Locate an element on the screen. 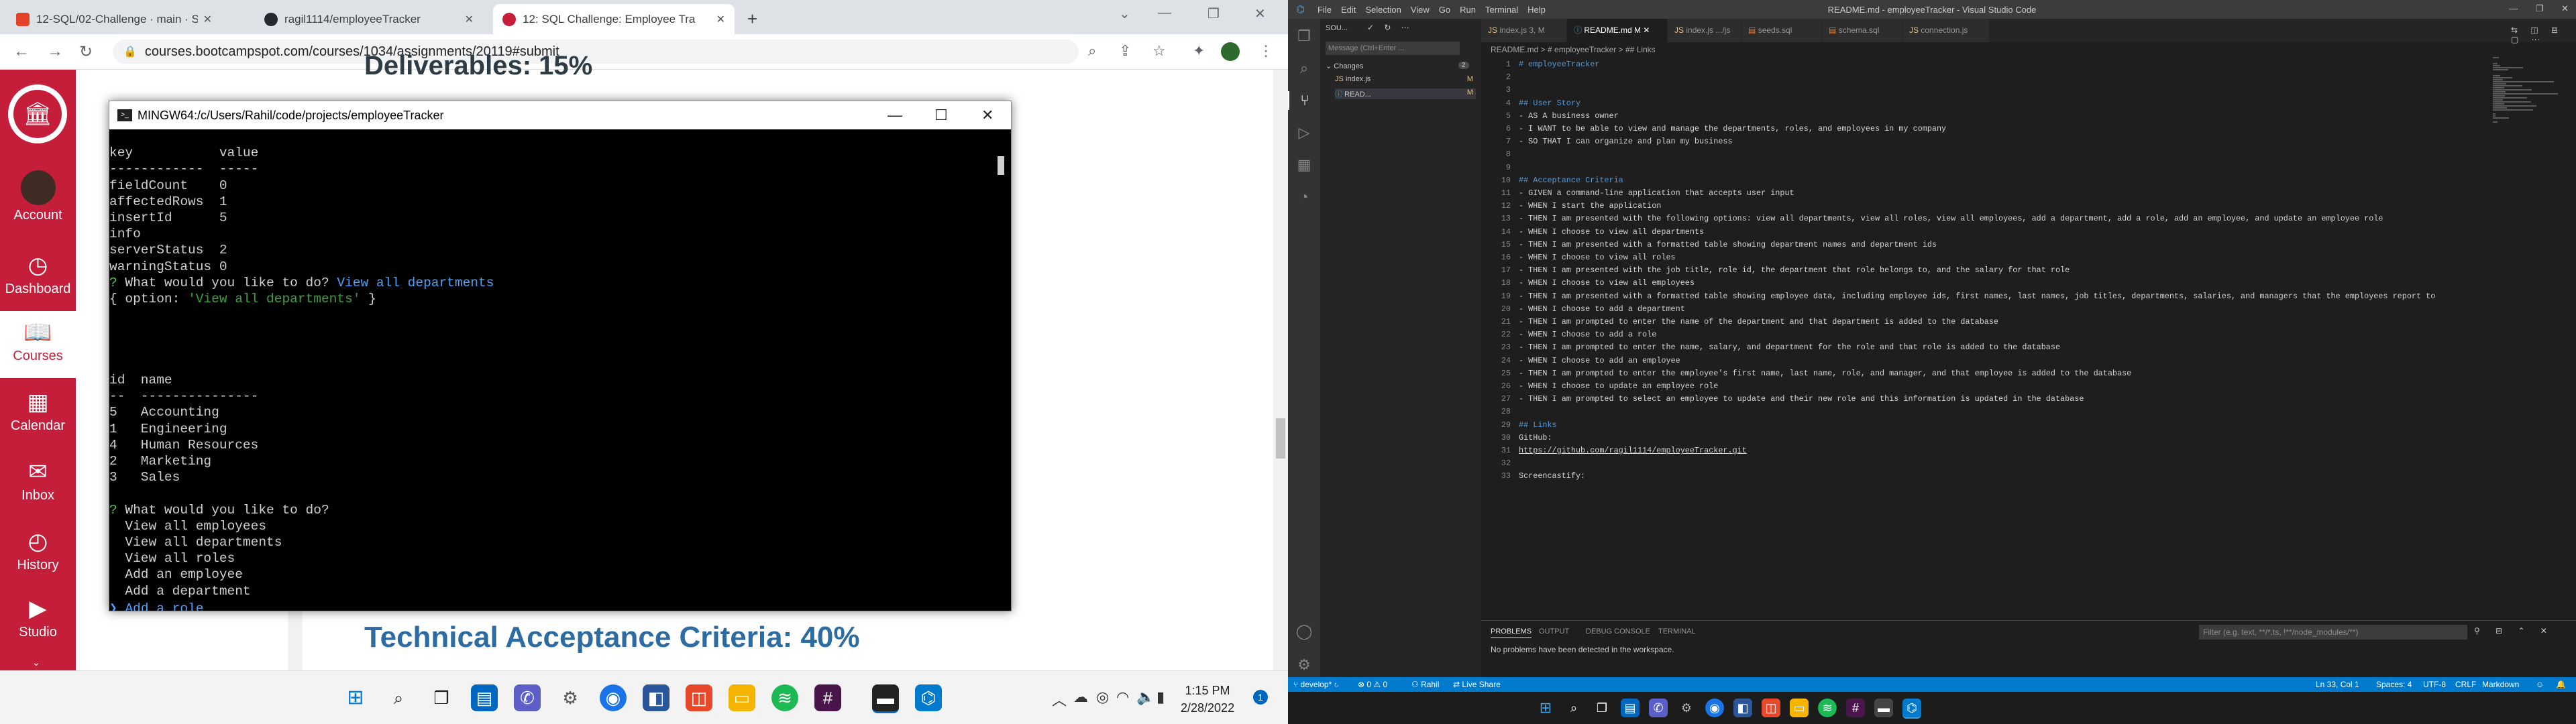 The width and height of the screenshot is (2576, 724). eol: CRLF is located at coordinates (2465, 684).